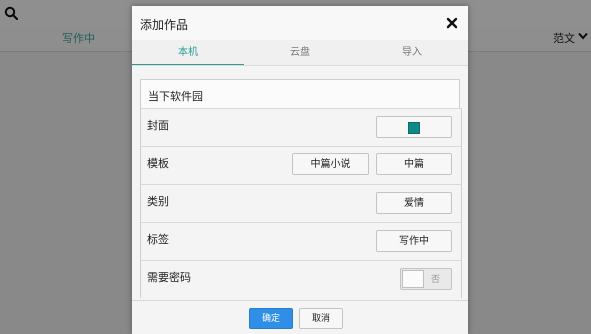  Describe the element at coordinates (301, 241) in the screenshot. I see `row-tag: 标签 写作中` at that location.